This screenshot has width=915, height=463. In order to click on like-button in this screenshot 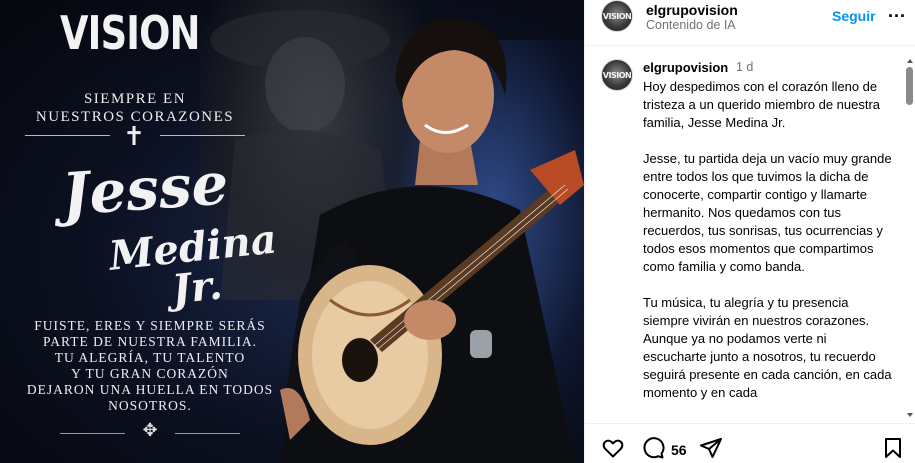, I will do `click(614, 449)`.